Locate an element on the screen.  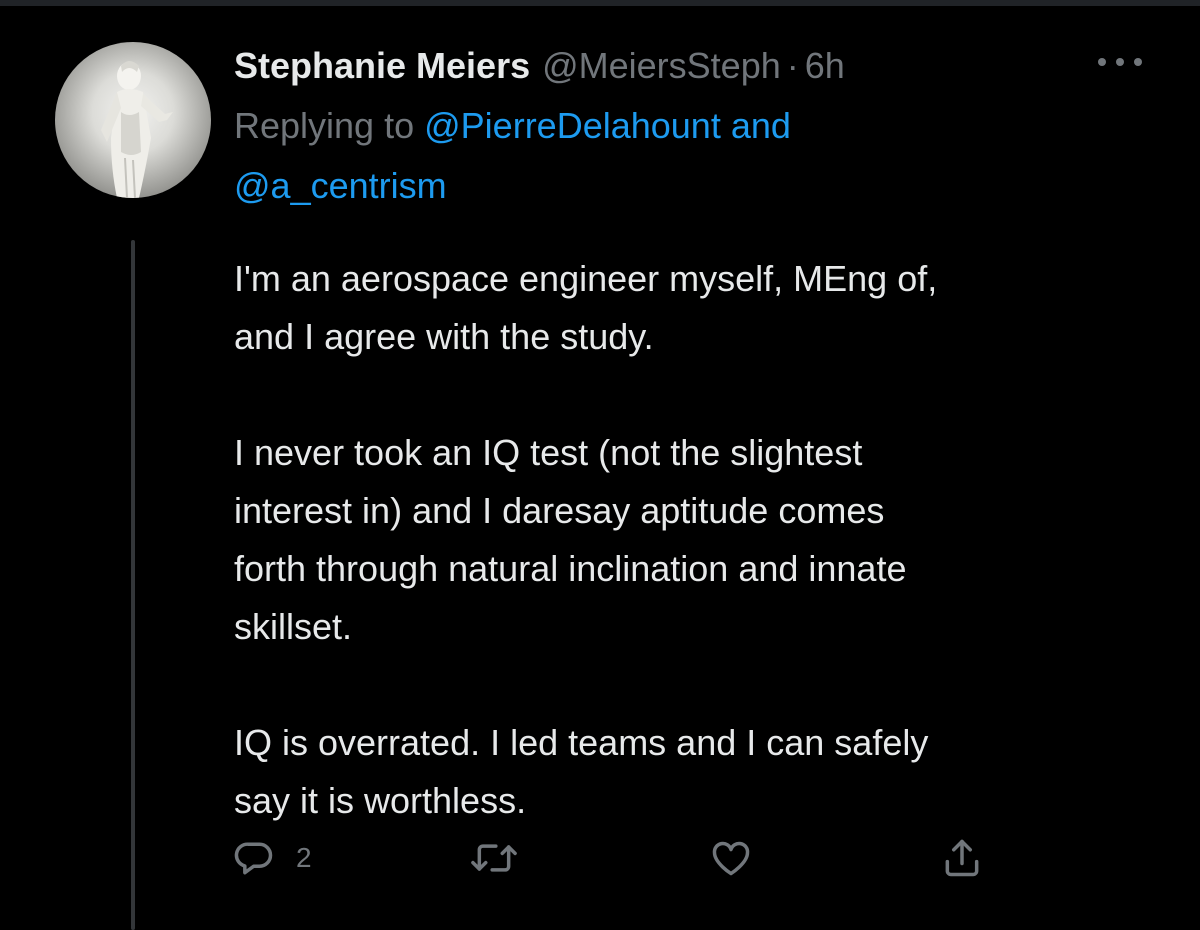
reply-button: 2 is located at coordinates (272, 858).